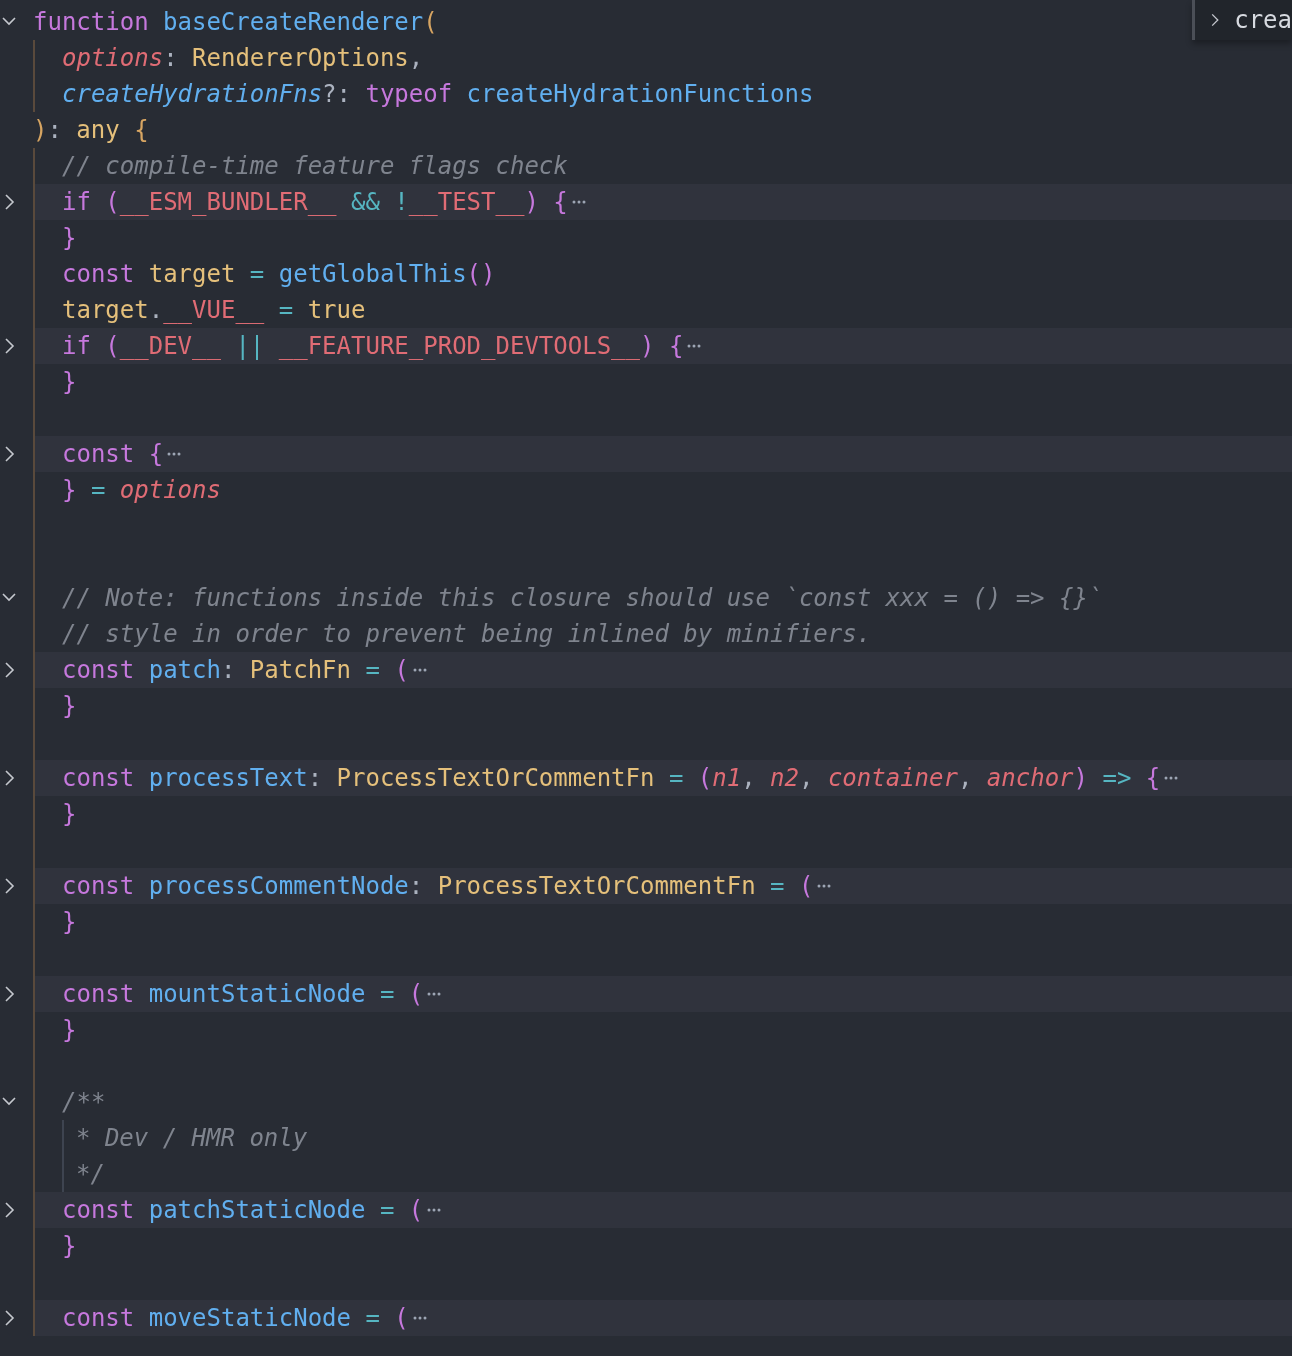  Describe the element at coordinates (1263, 20) in the screenshot. I see `sticky-scroll-label: crea` at that location.